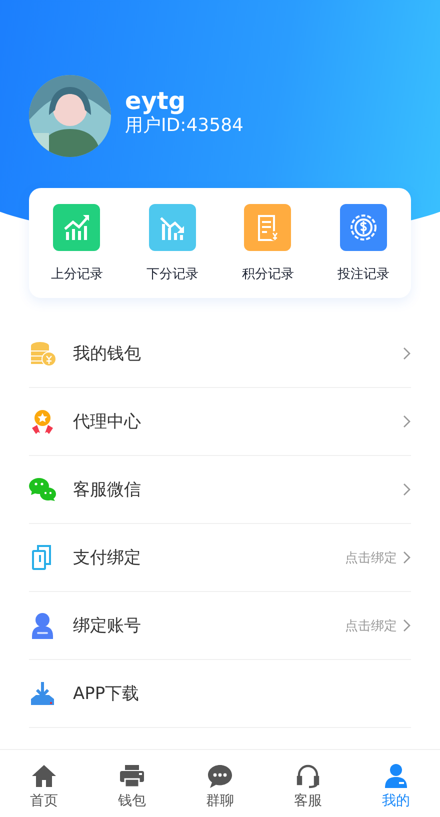 The height and width of the screenshot is (817, 440). What do you see at coordinates (268, 227) in the screenshot?
I see `record-points-icon` at bounding box center [268, 227].